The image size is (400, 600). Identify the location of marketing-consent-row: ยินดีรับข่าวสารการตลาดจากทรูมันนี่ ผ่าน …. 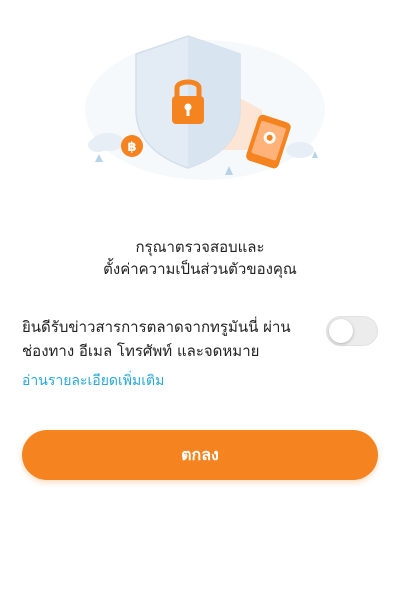
(200, 340).